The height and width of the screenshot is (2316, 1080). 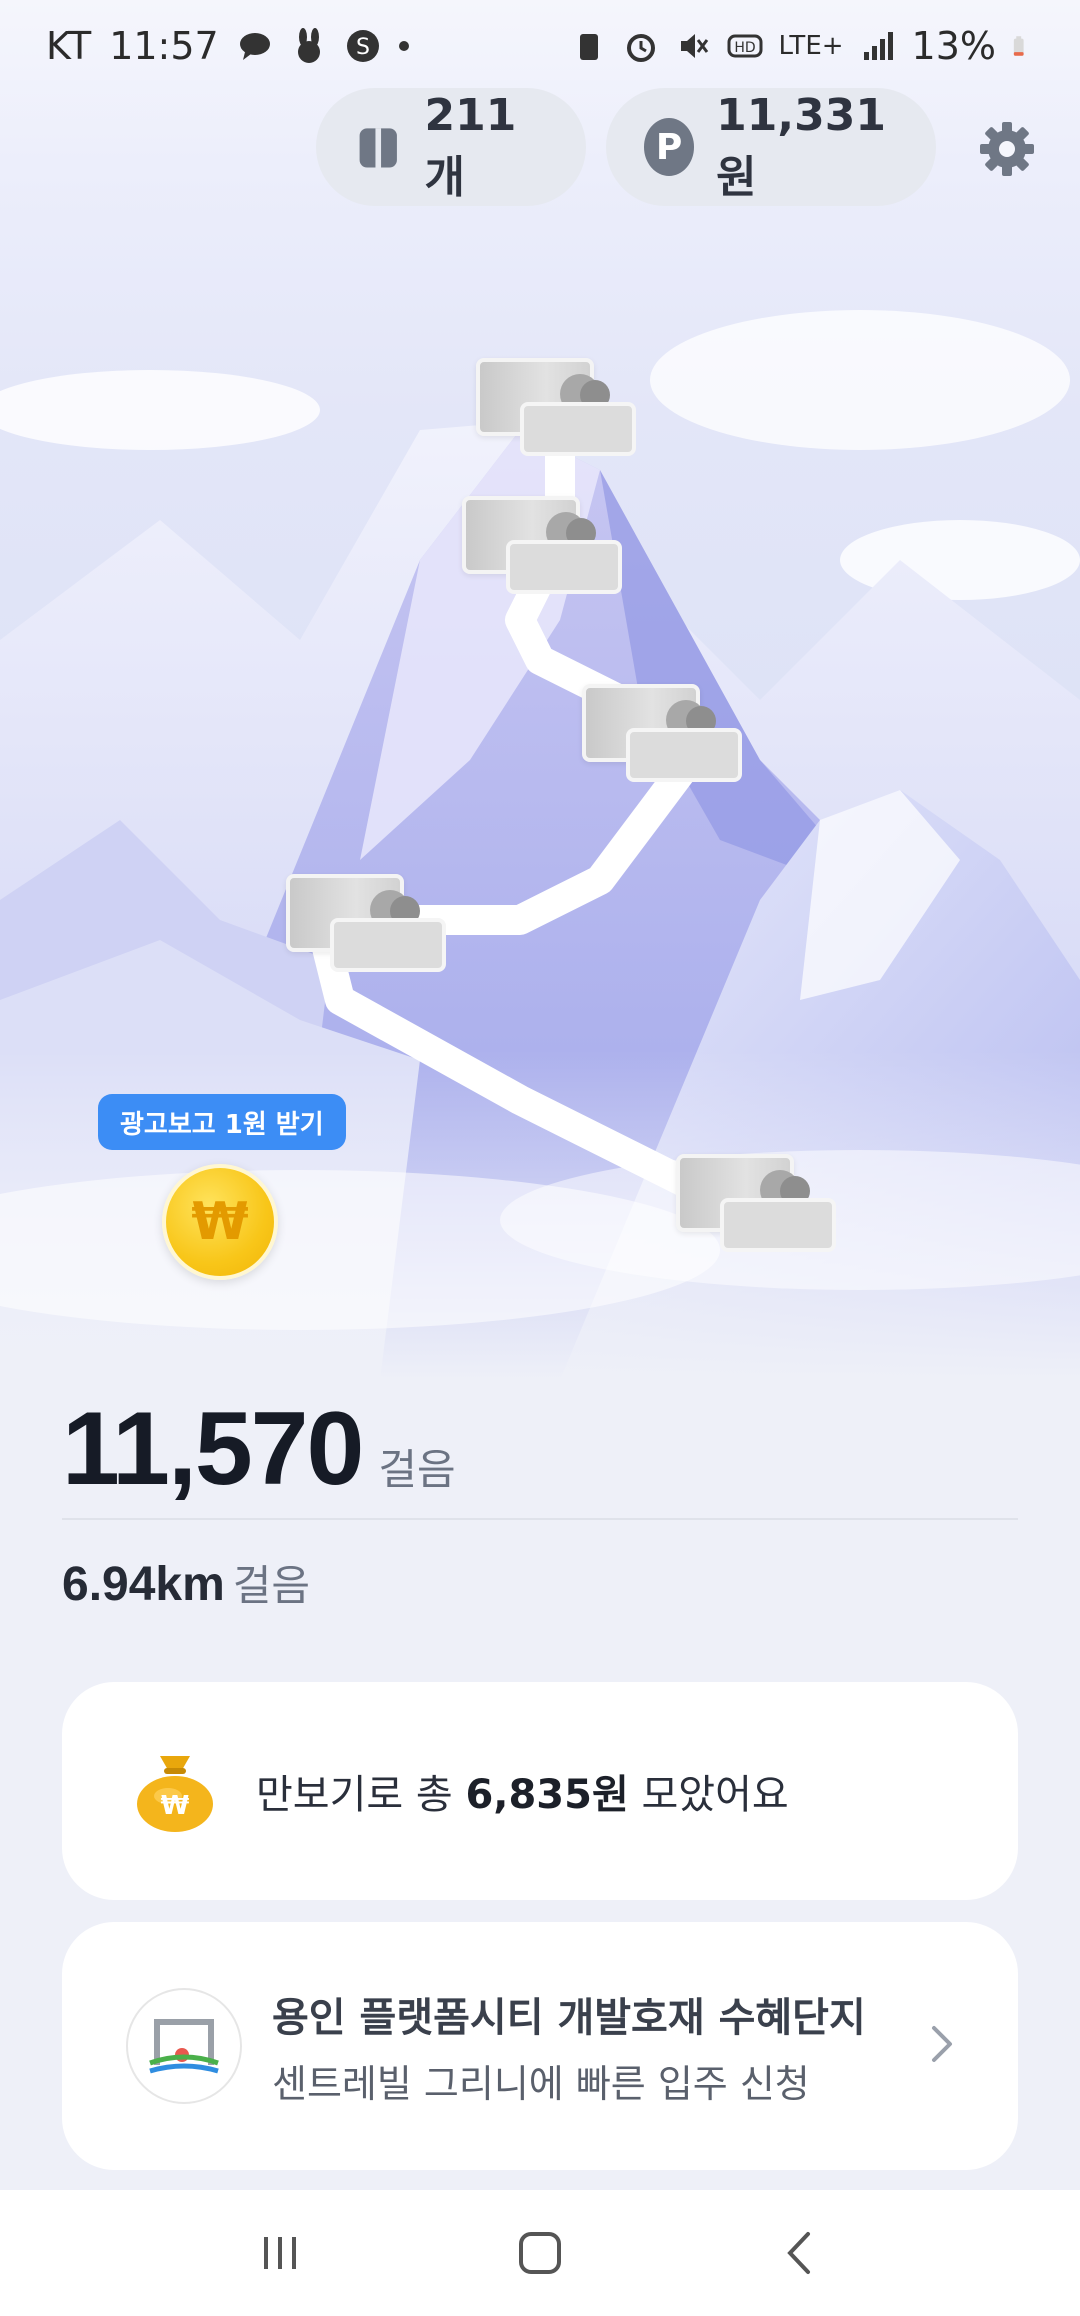 I want to click on watch-ad-reward-button: 광고보고 1원 받기, so click(x=222, y=1122).